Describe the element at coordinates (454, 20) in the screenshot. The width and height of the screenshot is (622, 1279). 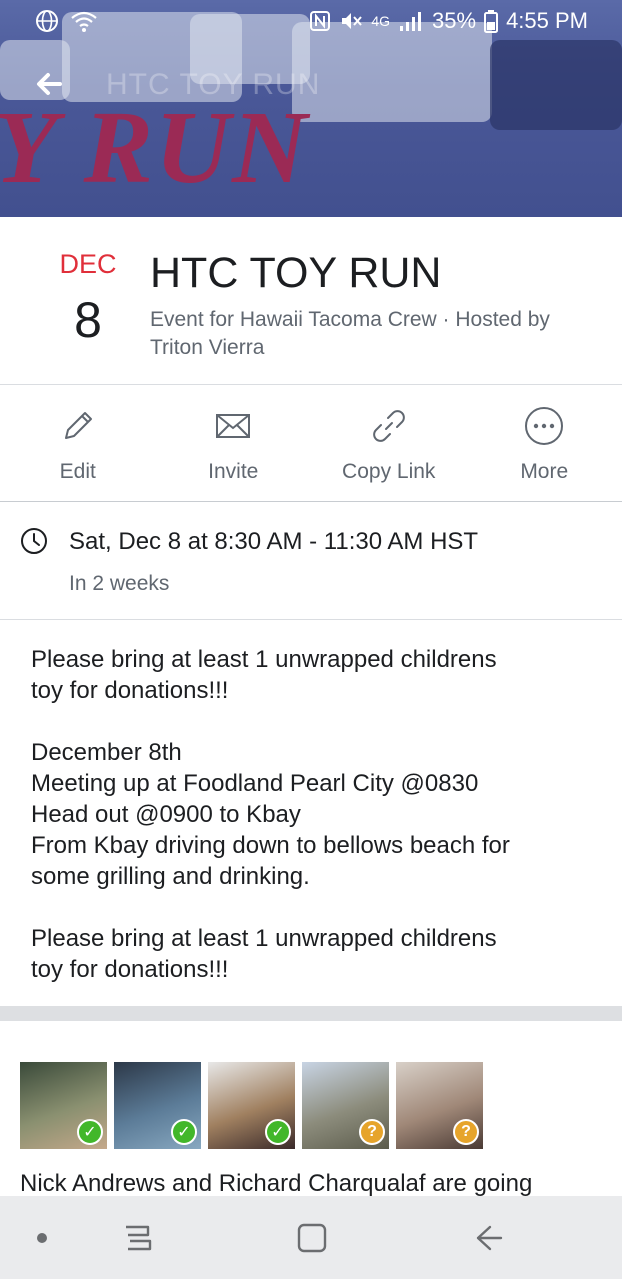
I see `battery-percent: 35%` at that location.